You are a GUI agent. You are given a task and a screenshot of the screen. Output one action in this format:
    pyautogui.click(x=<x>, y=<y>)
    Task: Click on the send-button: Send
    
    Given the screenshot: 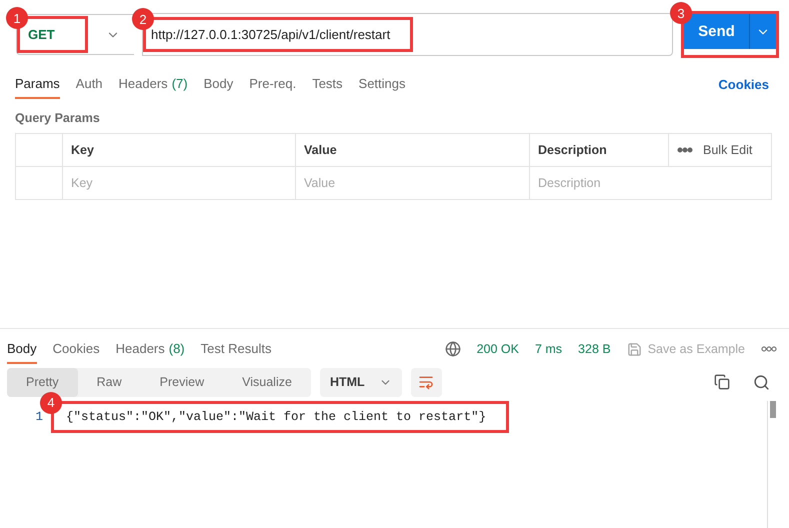 What is the action you would take?
    pyautogui.click(x=717, y=31)
    